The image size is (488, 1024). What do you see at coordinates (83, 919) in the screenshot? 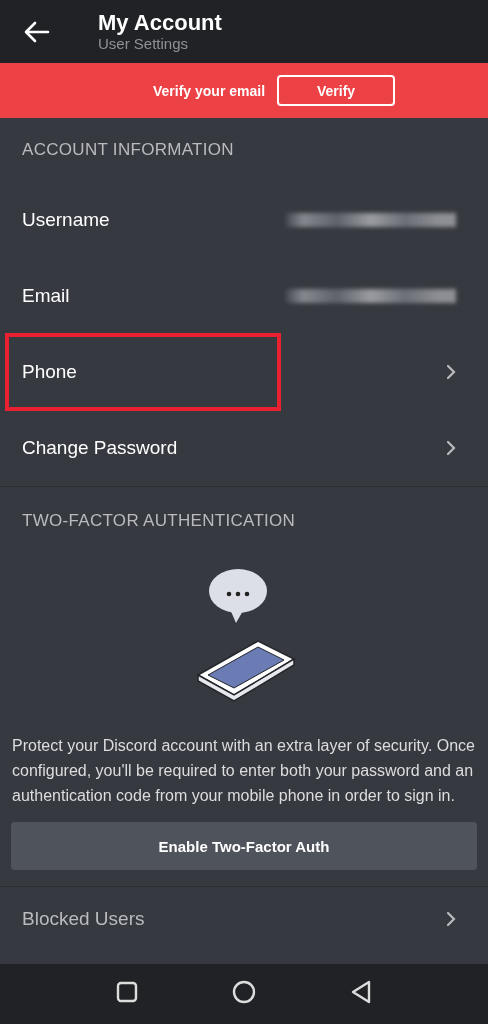
I see `row-label: Blocked Users` at bounding box center [83, 919].